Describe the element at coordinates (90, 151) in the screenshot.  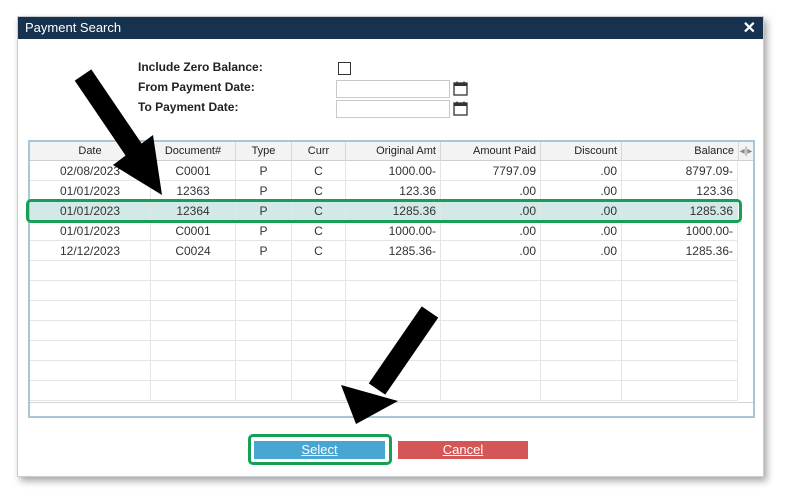
I see `column-header-date: Date` at that location.